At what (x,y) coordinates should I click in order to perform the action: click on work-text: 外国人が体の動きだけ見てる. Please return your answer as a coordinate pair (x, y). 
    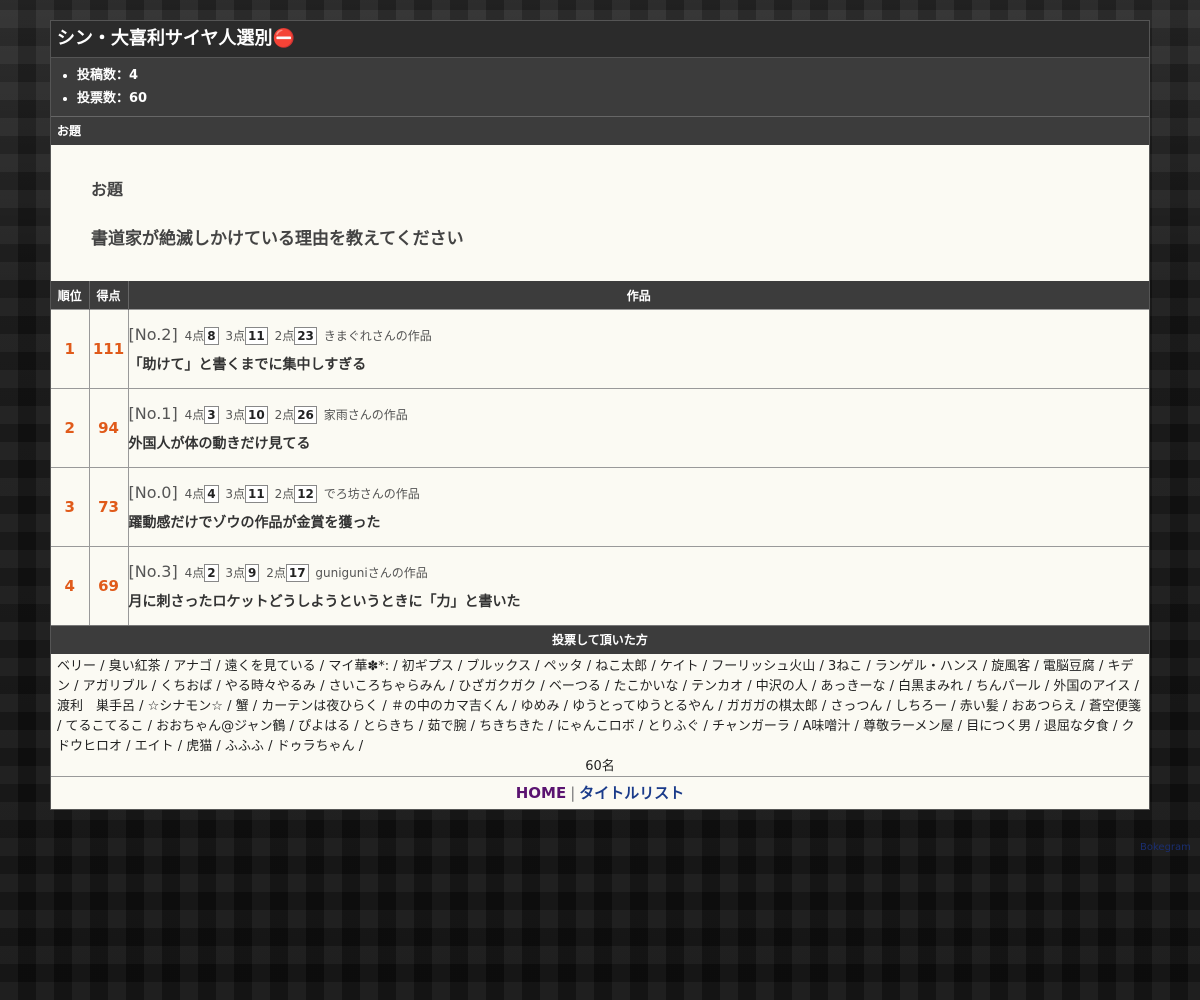
    Looking at the image, I should click on (219, 444).